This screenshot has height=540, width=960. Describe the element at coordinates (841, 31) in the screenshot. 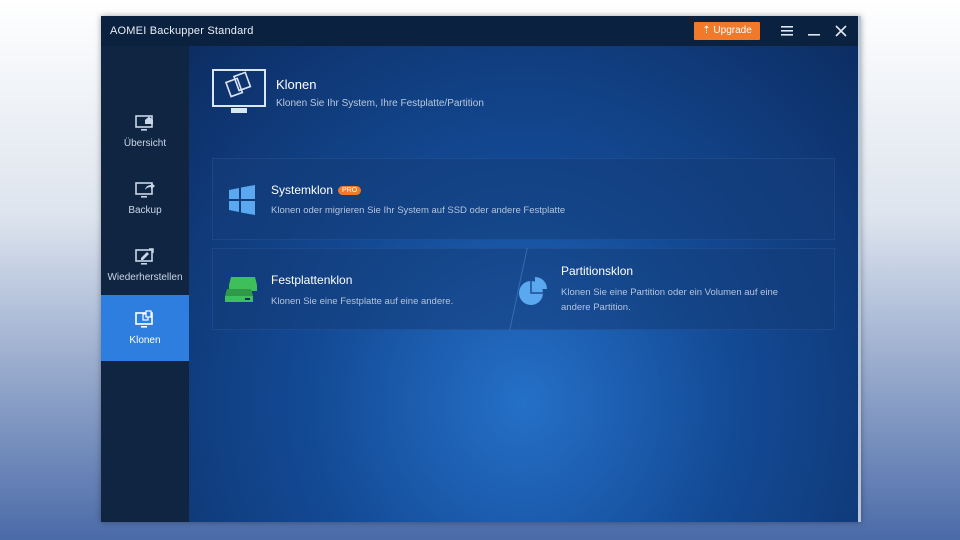

I see `close-icon` at that location.